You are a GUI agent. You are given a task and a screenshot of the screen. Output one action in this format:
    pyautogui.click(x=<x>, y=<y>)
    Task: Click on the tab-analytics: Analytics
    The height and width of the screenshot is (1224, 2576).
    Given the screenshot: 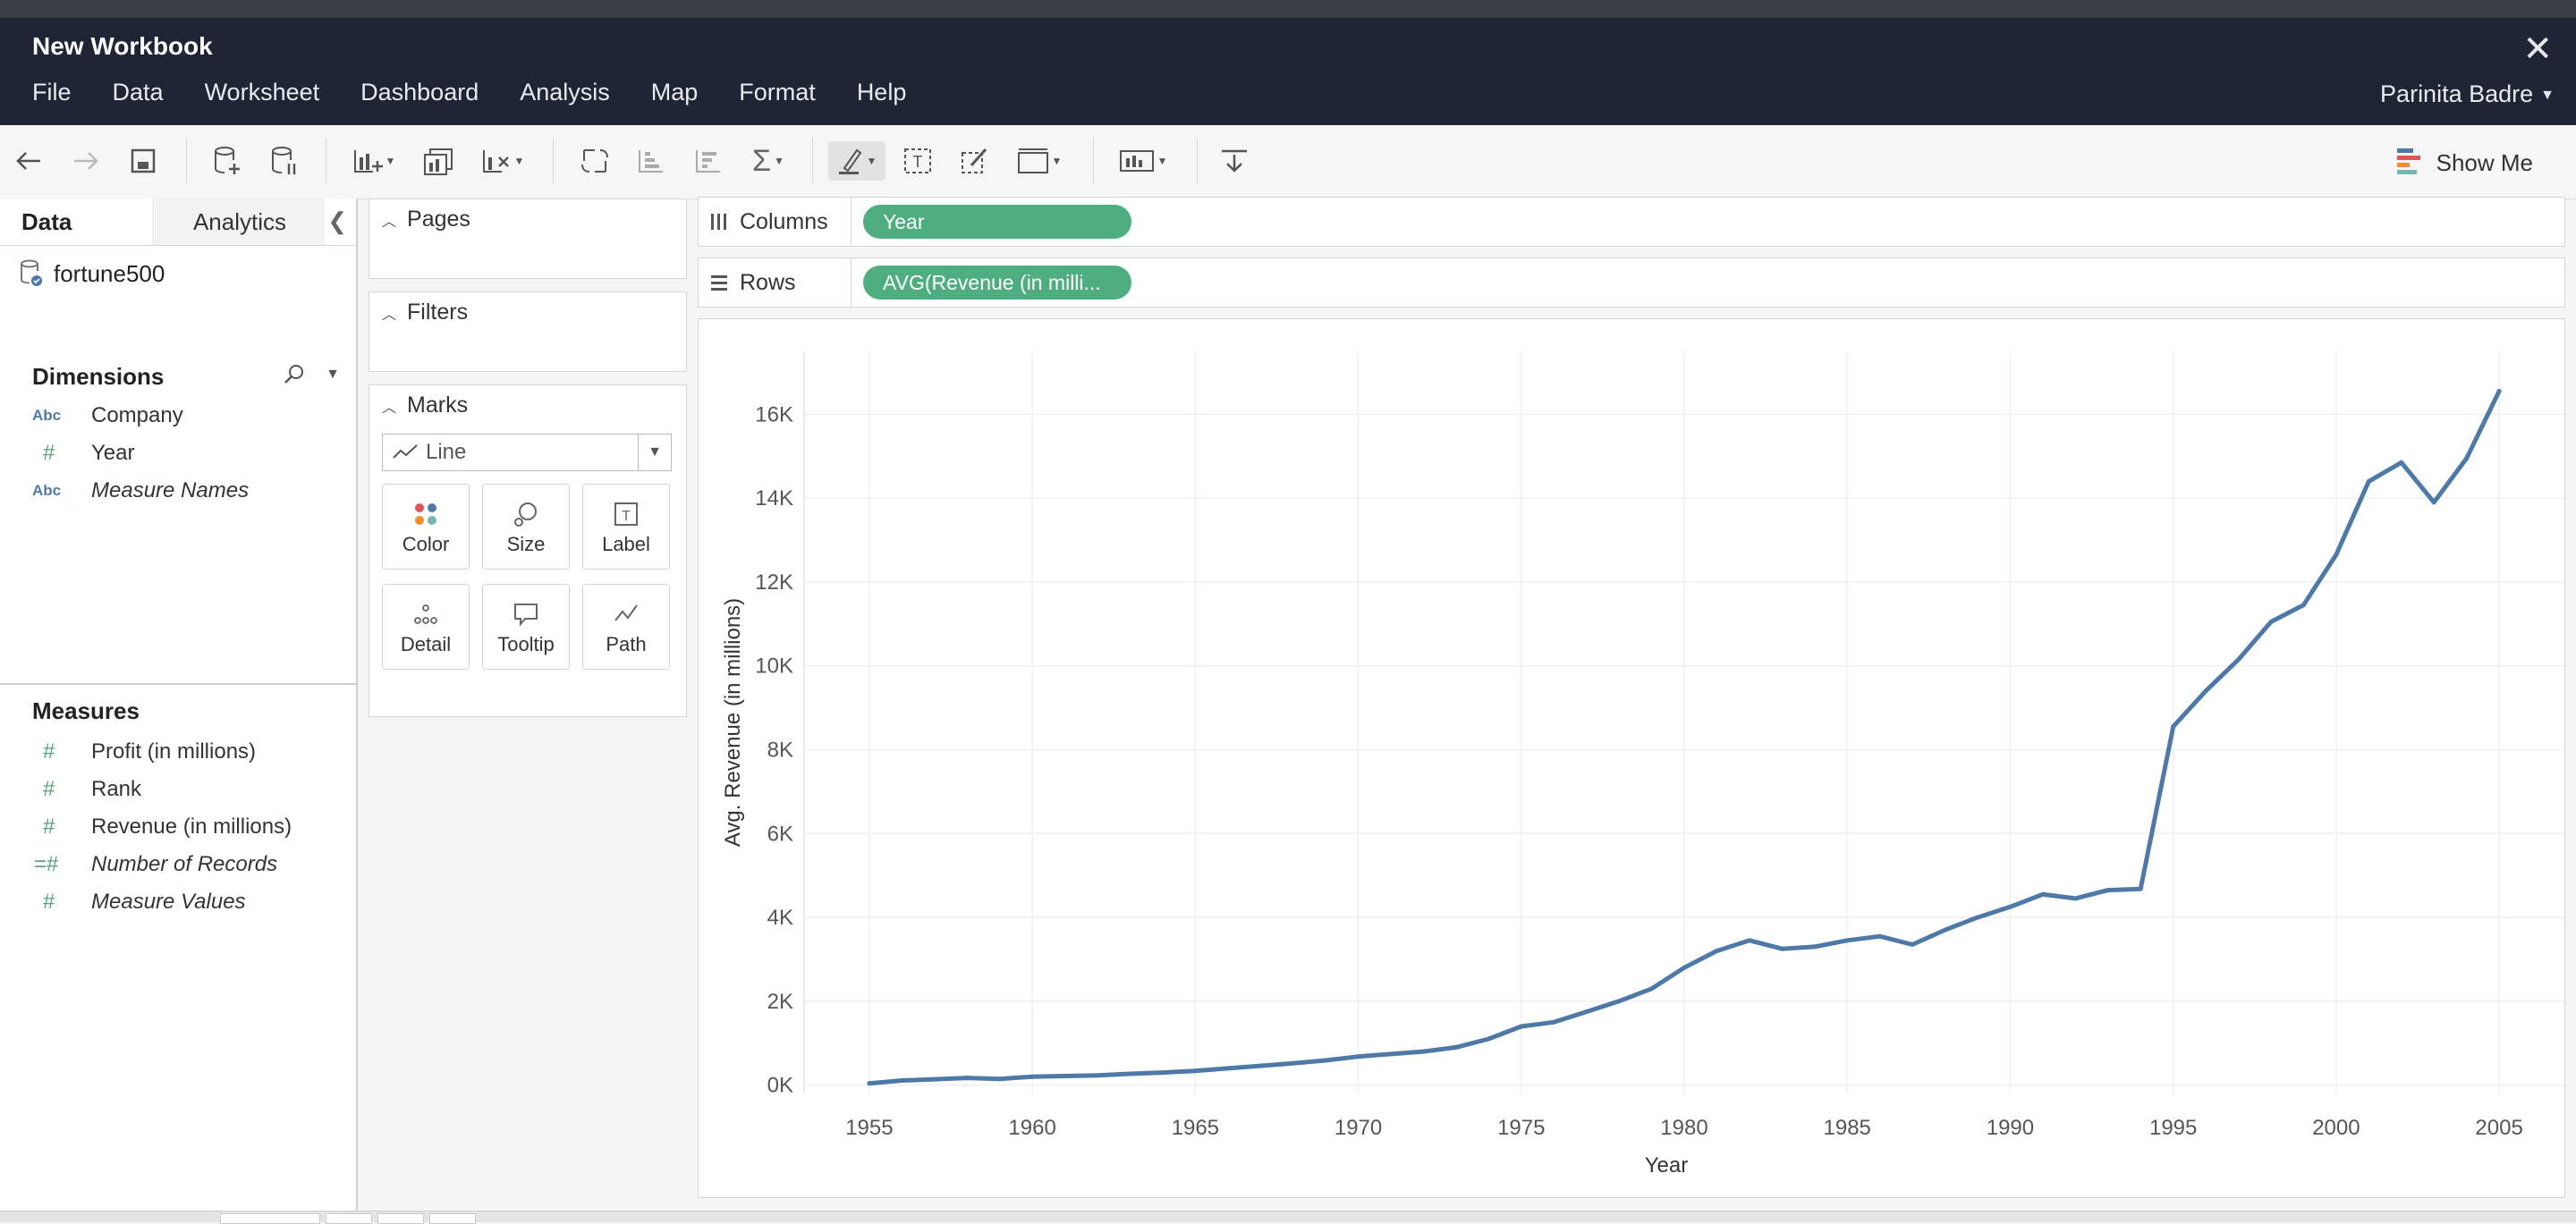 What is the action you would take?
    pyautogui.click(x=240, y=221)
    